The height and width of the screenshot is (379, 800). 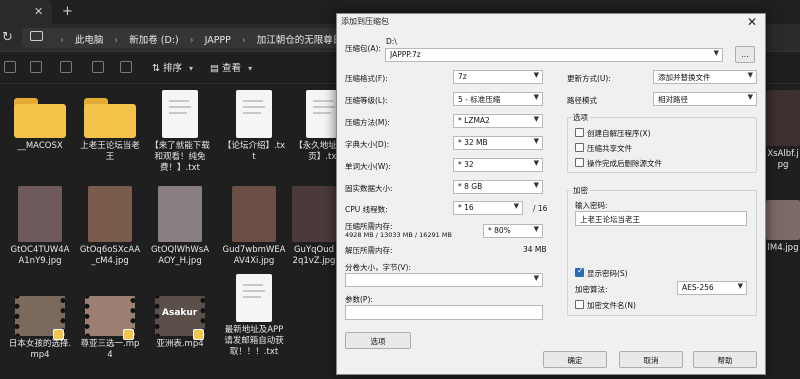 What do you see at coordinates (110, 255) in the screenshot?
I see `file-name: GtOq6oSXcAA_cM4.jpg` at bounding box center [110, 255].